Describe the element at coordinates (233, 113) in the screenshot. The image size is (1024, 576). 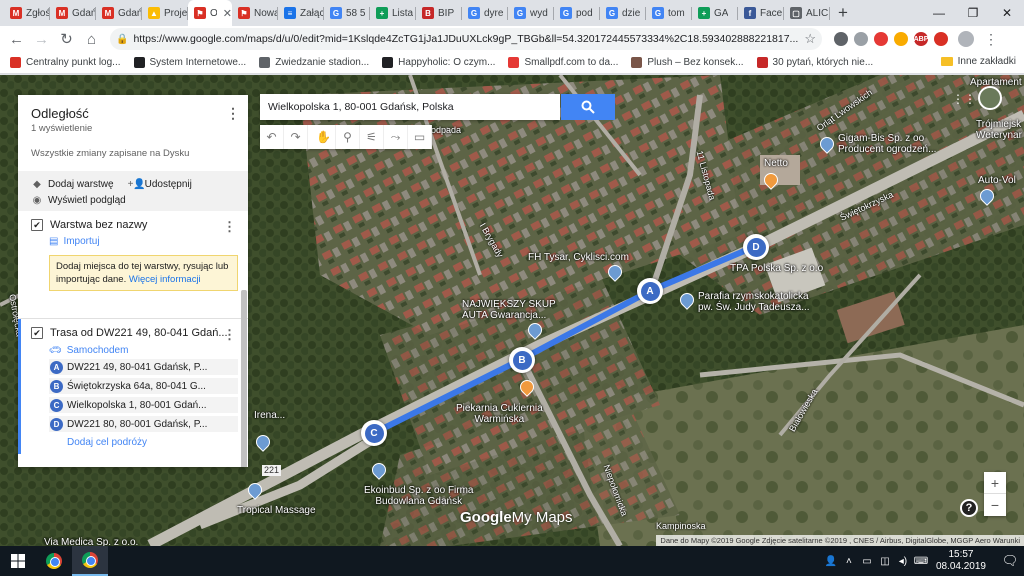
I see `map-options-icon: ⋮` at that location.